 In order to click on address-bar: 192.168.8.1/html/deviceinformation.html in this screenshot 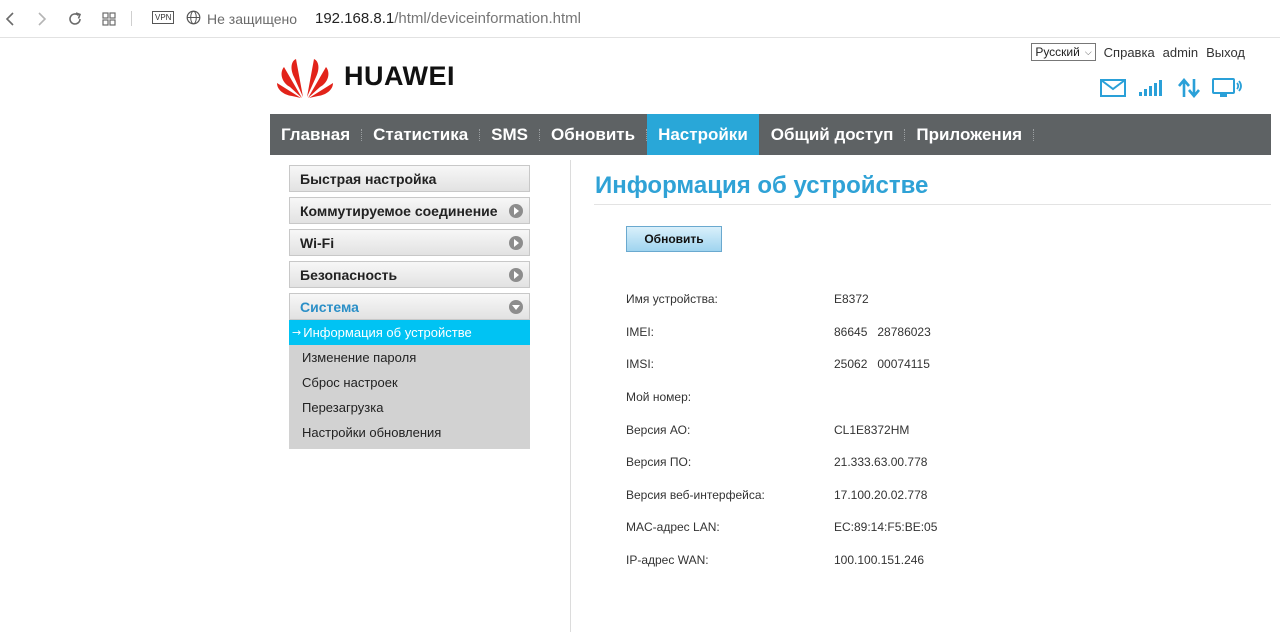, I will do `click(448, 18)`.